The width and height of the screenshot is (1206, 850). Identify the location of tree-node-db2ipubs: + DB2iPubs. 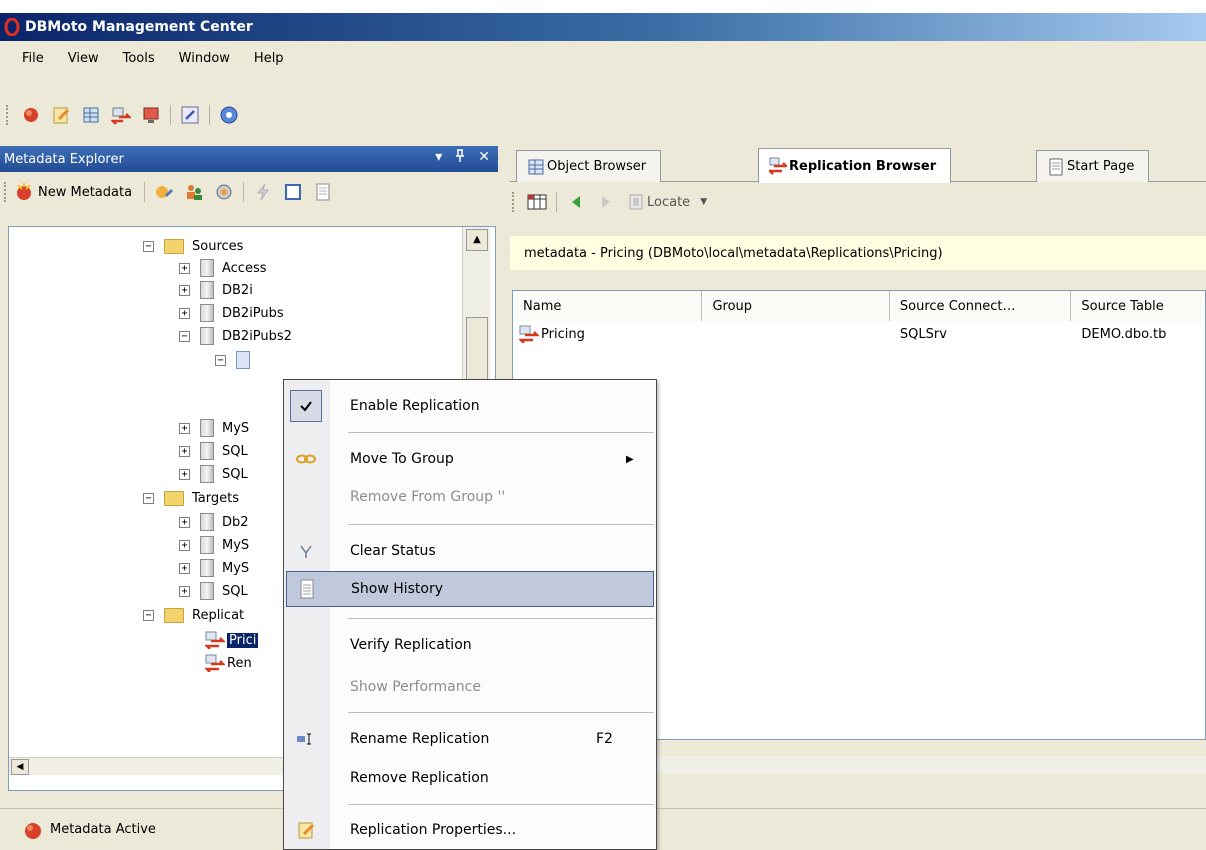
(231, 313).